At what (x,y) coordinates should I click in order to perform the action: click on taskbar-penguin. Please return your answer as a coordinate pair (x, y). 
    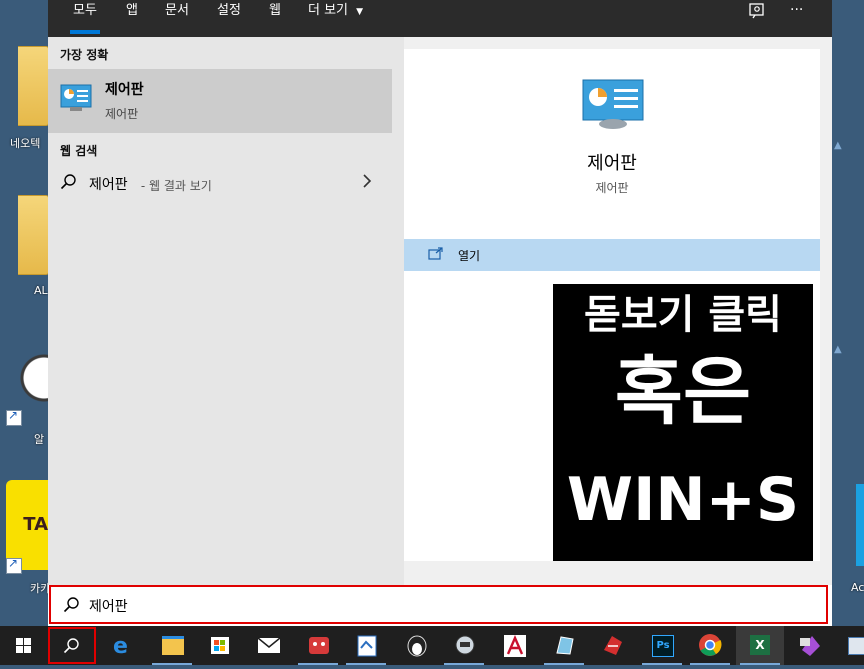
    Looking at the image, I should click on (416, 645).